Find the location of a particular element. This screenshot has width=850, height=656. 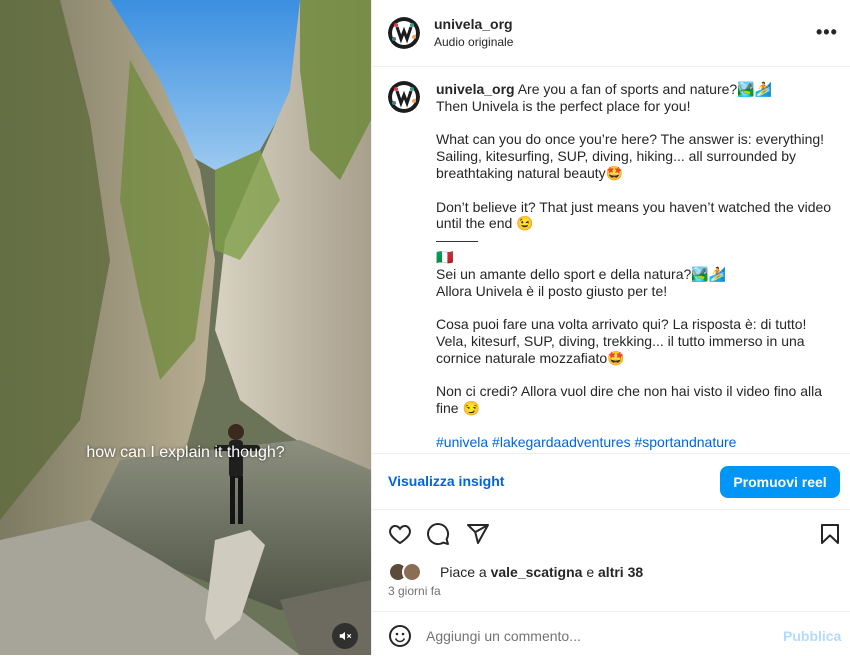

heart-icon is located at coordinates (400, 534).